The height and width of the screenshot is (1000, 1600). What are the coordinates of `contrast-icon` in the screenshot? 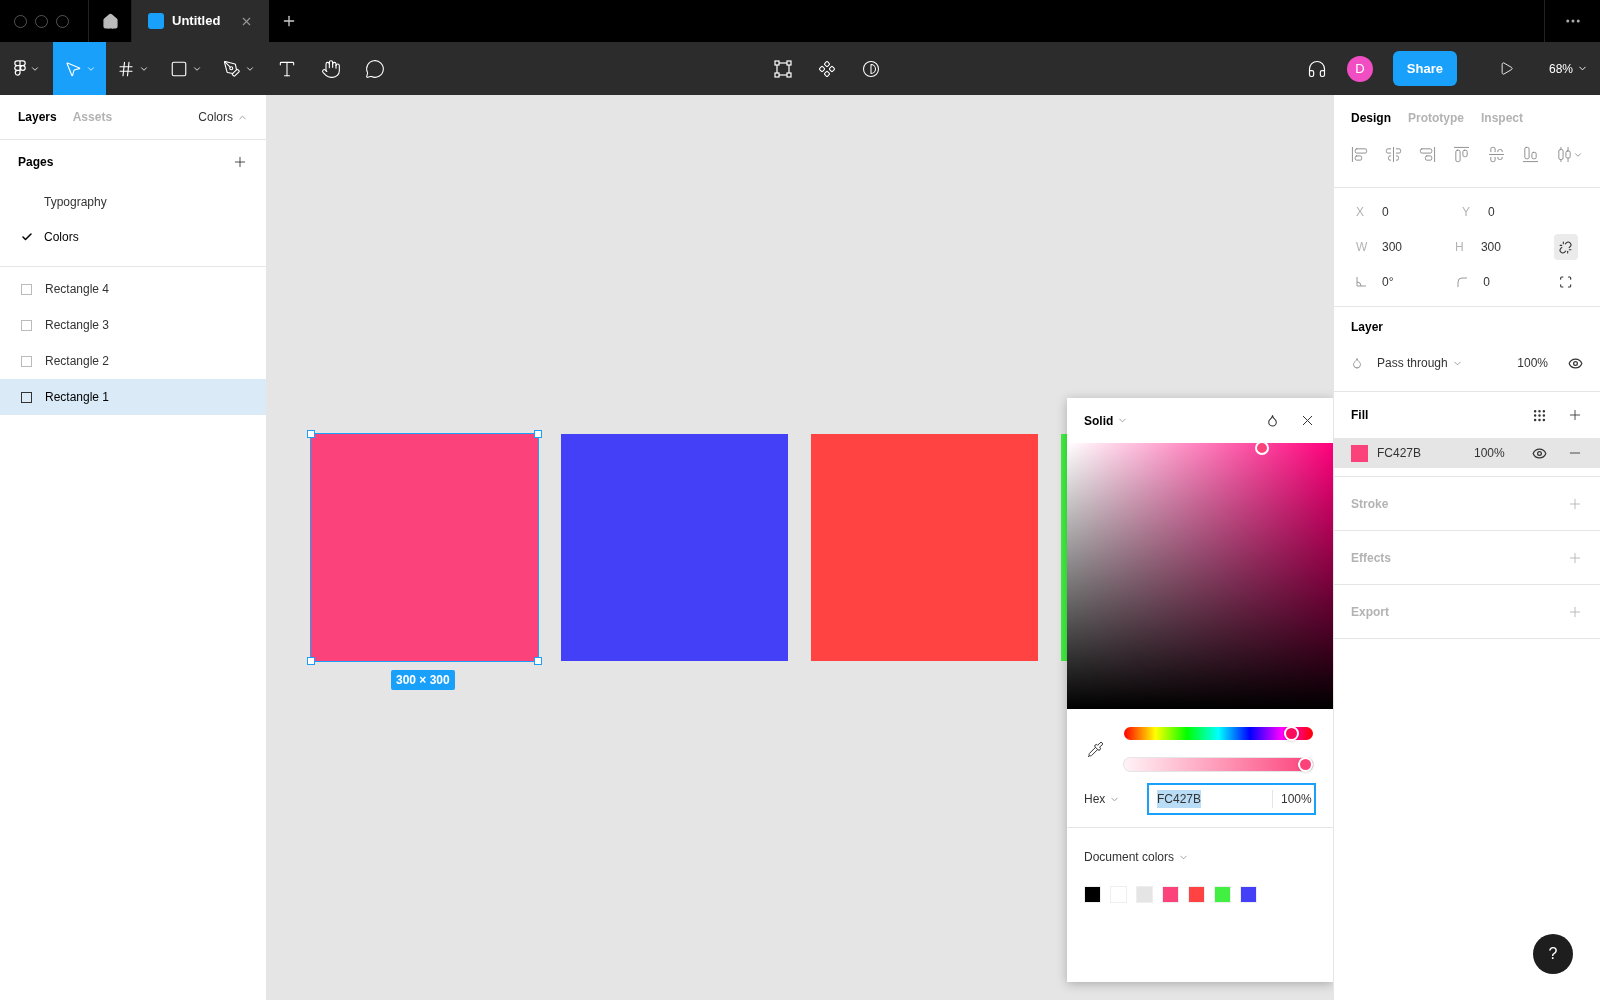 It's located at (871, 68).